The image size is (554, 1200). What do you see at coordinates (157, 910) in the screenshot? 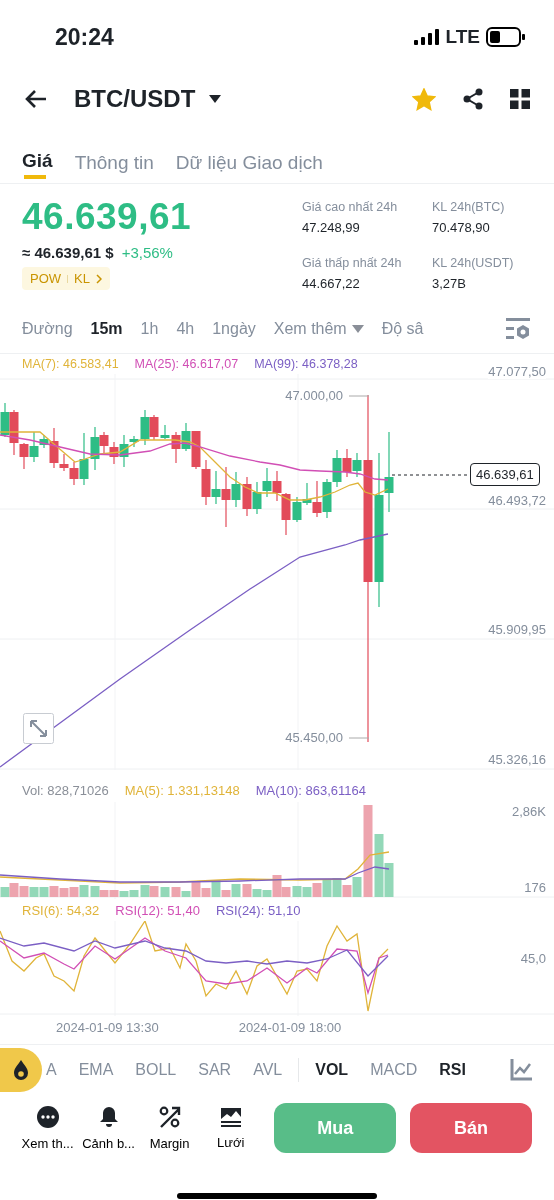
I see `rsi-legend: RSI(12): 51,40` at bounding box center [157, 910].